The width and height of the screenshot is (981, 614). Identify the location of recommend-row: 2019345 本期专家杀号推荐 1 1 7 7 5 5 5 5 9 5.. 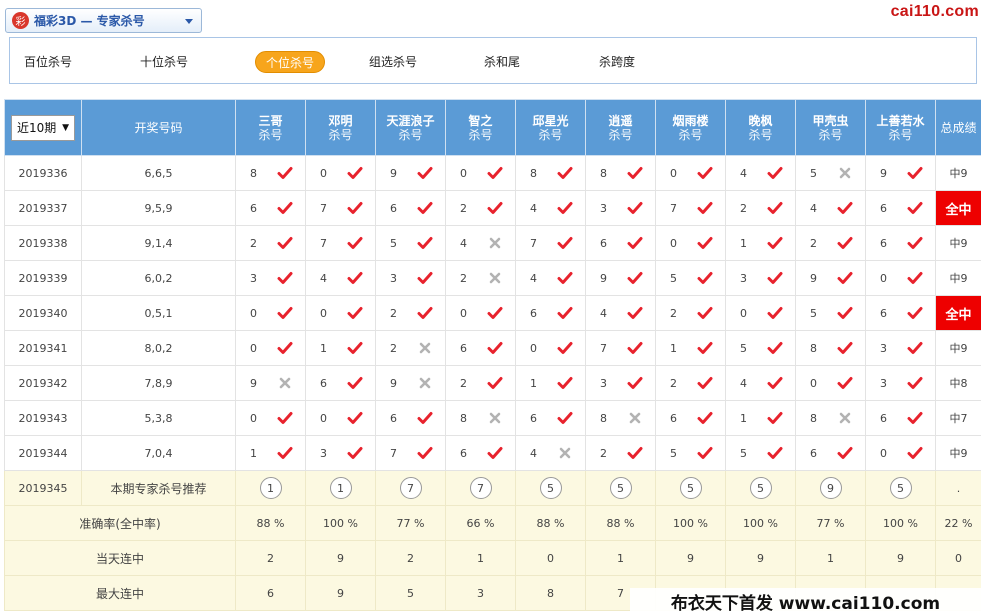
(492, 488).